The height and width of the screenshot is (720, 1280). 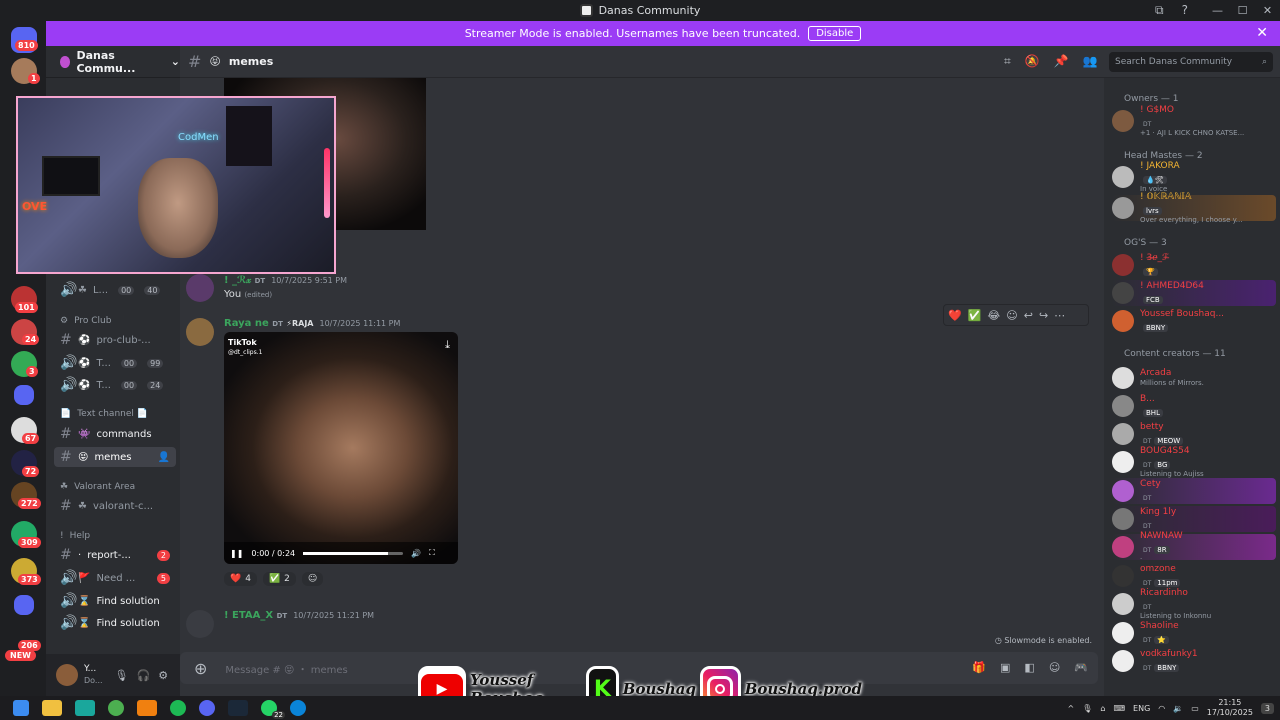 I want to click on clock: 21:15 17/10/2025, so click(x=1230, y=708).